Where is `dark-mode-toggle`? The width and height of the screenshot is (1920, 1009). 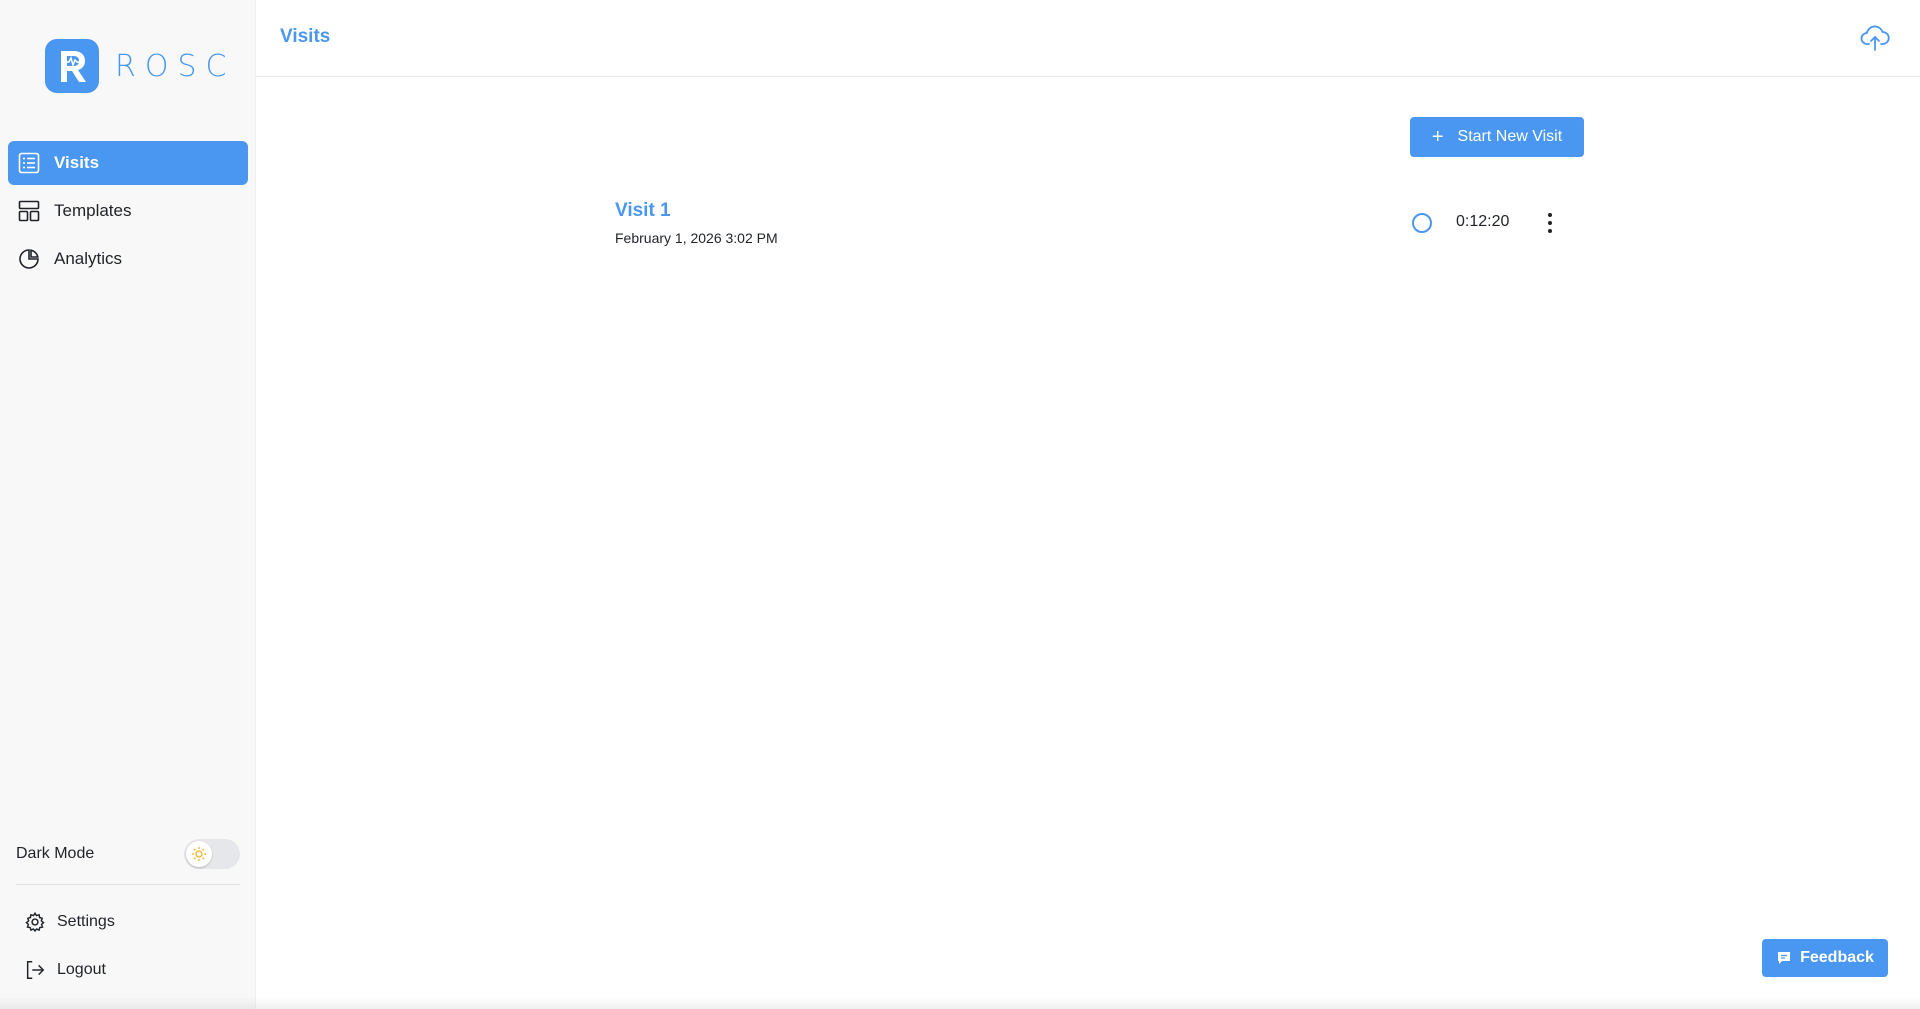 dark-mode-toggle is located at coordinates (212, 854).